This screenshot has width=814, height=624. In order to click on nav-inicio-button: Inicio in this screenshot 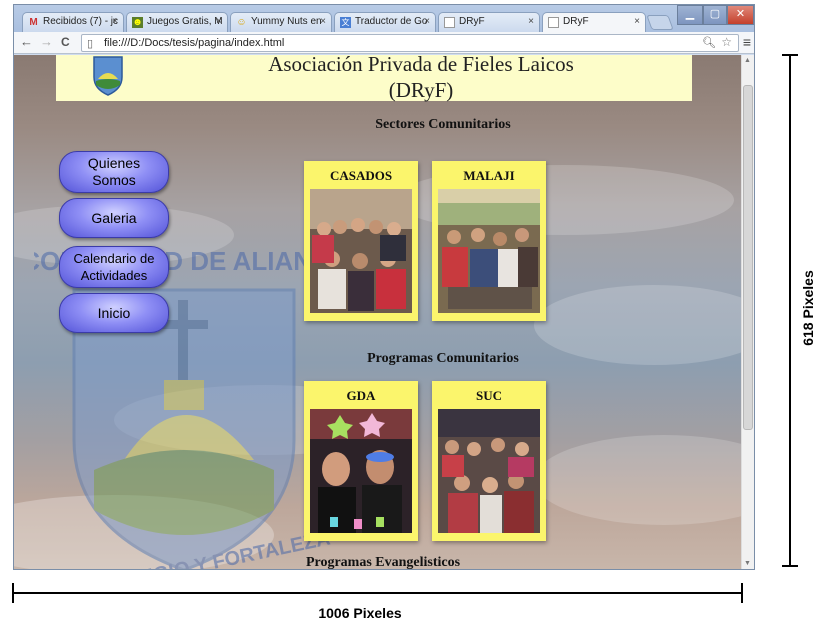, I will do `click(114, 313)`.